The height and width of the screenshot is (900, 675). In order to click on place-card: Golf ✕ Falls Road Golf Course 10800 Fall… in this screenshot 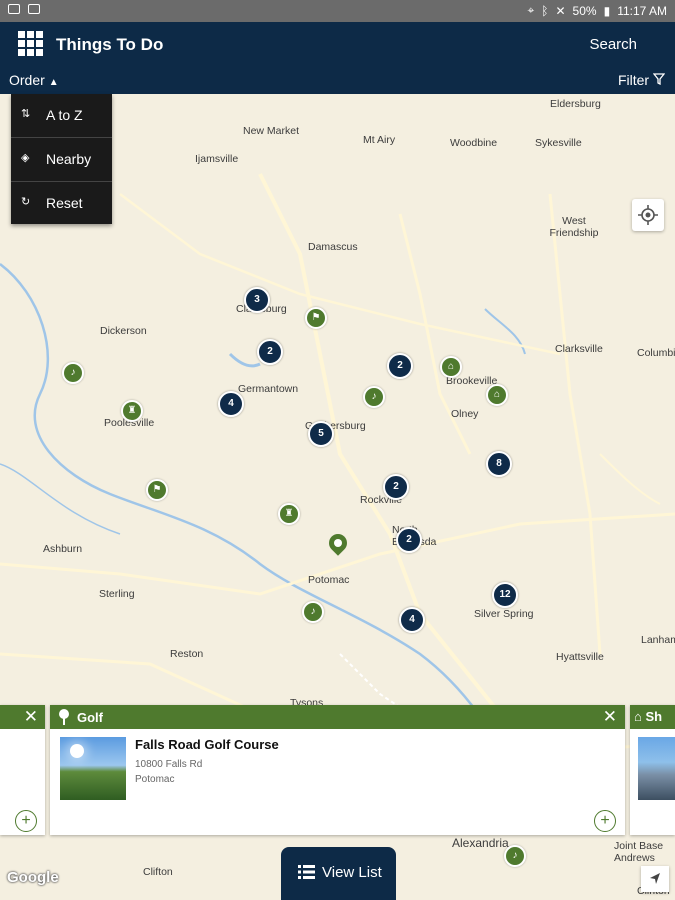, I will do `click(337, 770)`.